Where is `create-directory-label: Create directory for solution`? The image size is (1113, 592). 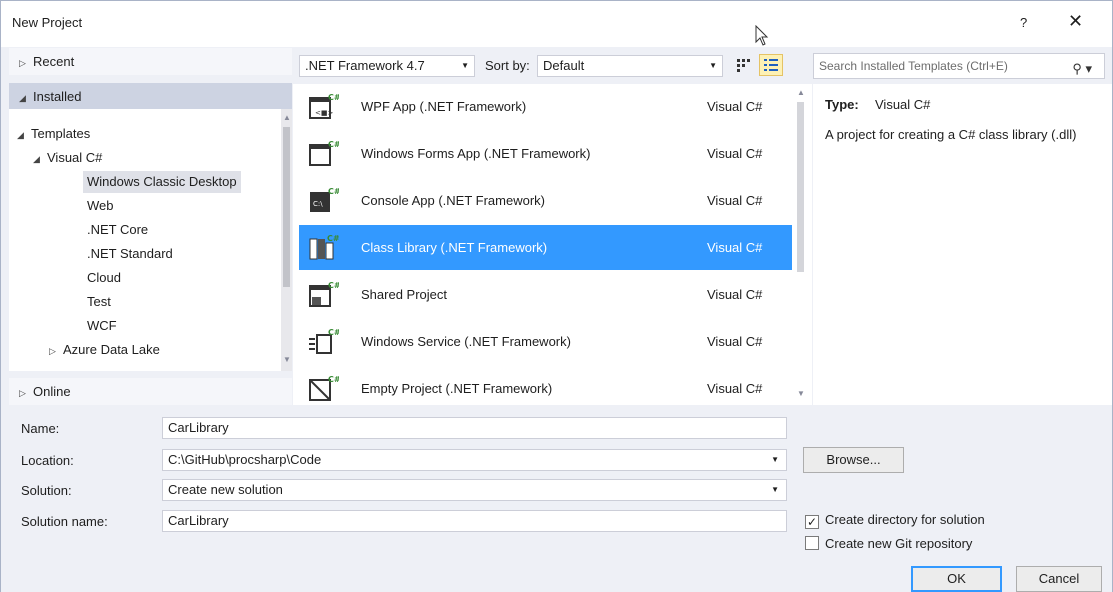 create-directory-label: Create directory for solution is located at coordinates (905, 519).